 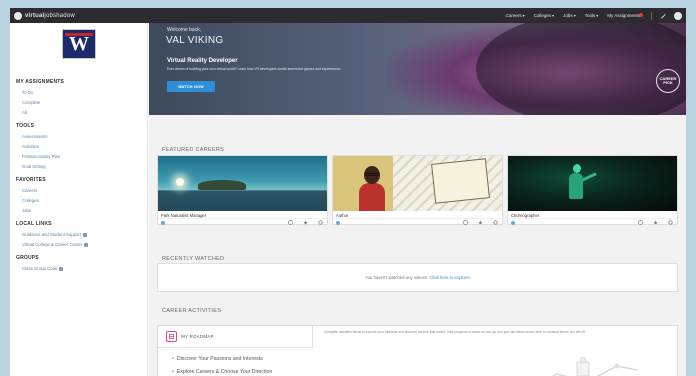 I want to click on career-card: Author, so click(x=417, y=190).